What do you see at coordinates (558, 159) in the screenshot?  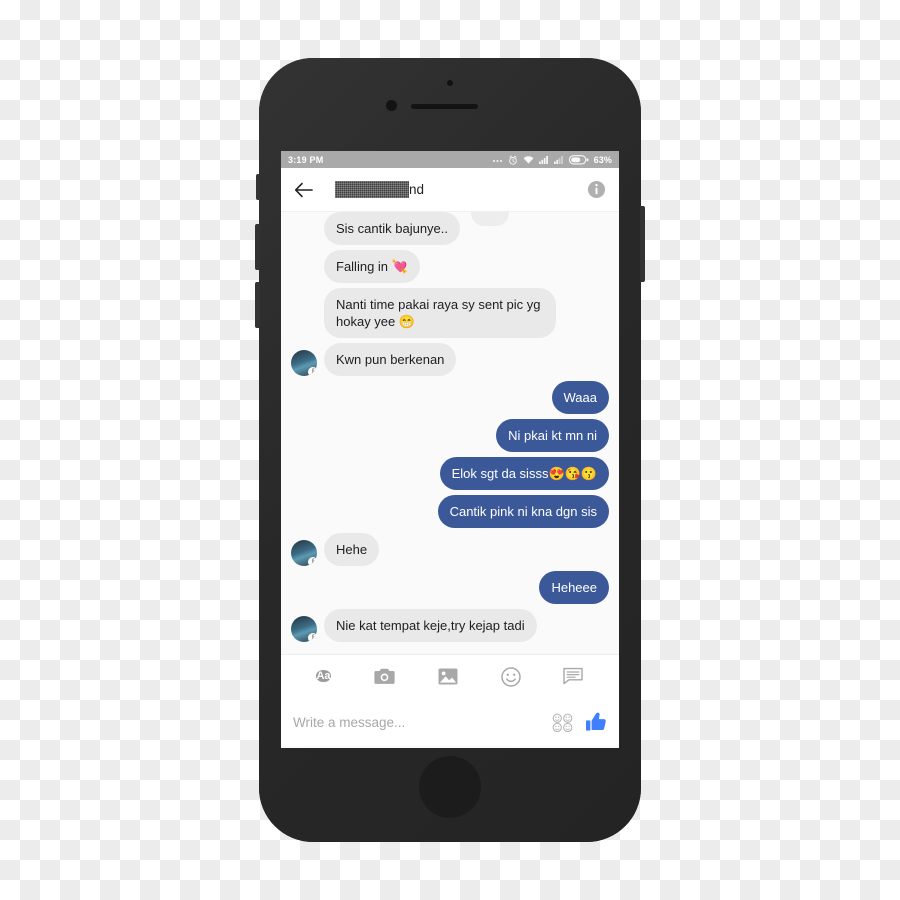 I see `signal-bars-secondary-icon` at bounding box center [558, 159].